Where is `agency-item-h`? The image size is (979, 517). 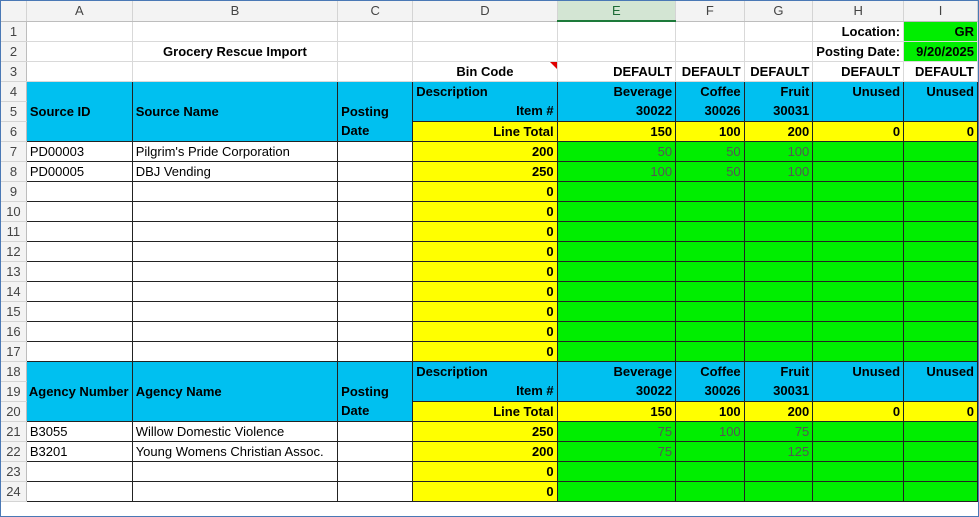 agency-item-h is located at coordinates (858, 391).